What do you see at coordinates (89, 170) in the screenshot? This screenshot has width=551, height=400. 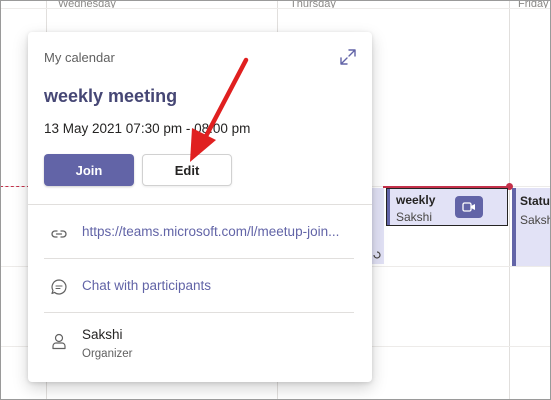 I see `join-button: Join` at bounding box center [89, 170].